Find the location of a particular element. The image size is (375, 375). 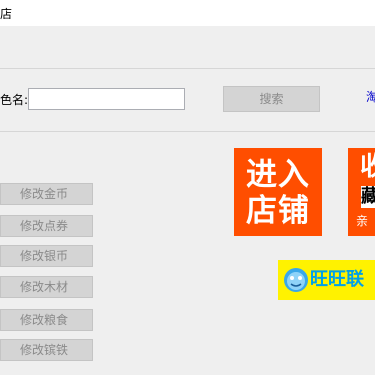

title-bar: 店 is located at coordinates (187, 13).